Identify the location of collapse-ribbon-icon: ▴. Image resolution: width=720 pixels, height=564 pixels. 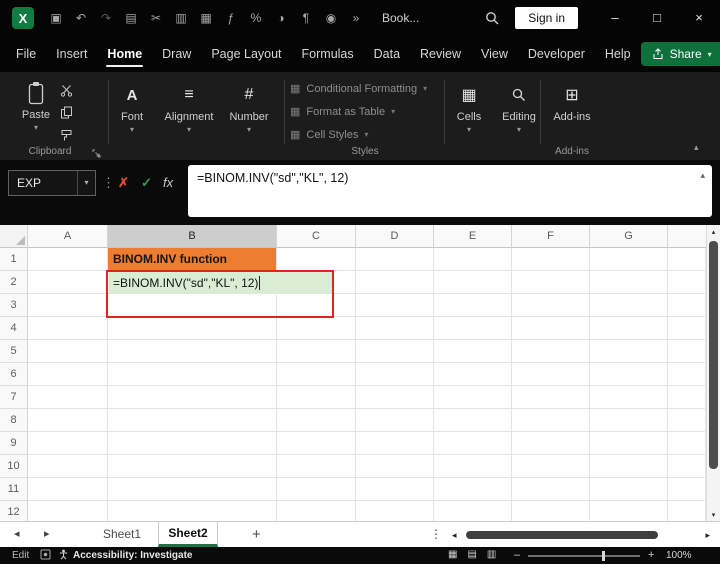
(696, 147).